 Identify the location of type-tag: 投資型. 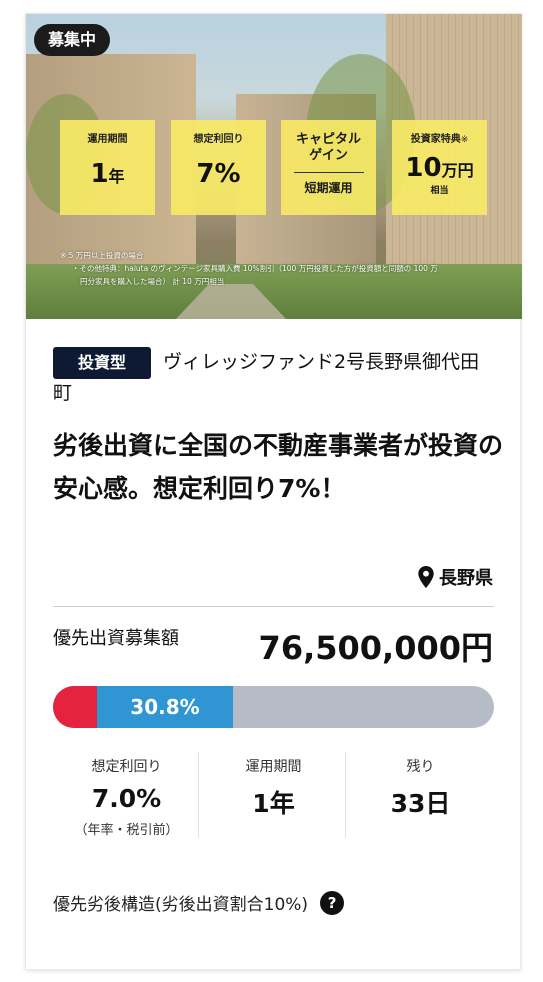
(102, 363).